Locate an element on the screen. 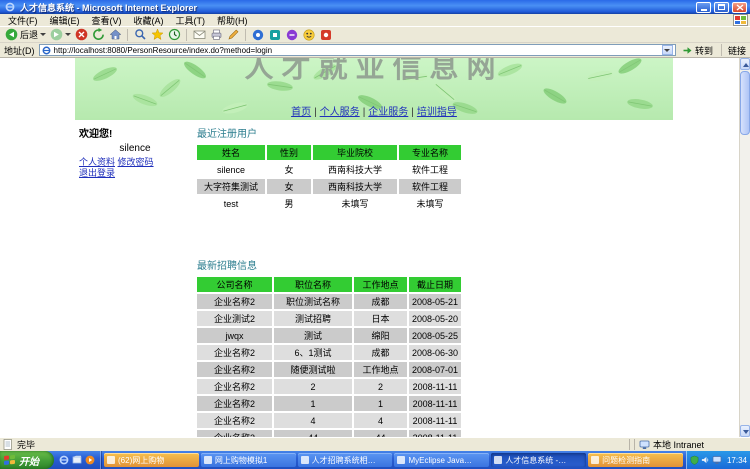 Image resolution: width=750 pixels, height=469 pixels. taskbar-button-1: (62)网上购物 is located at coordinates (151, 460).